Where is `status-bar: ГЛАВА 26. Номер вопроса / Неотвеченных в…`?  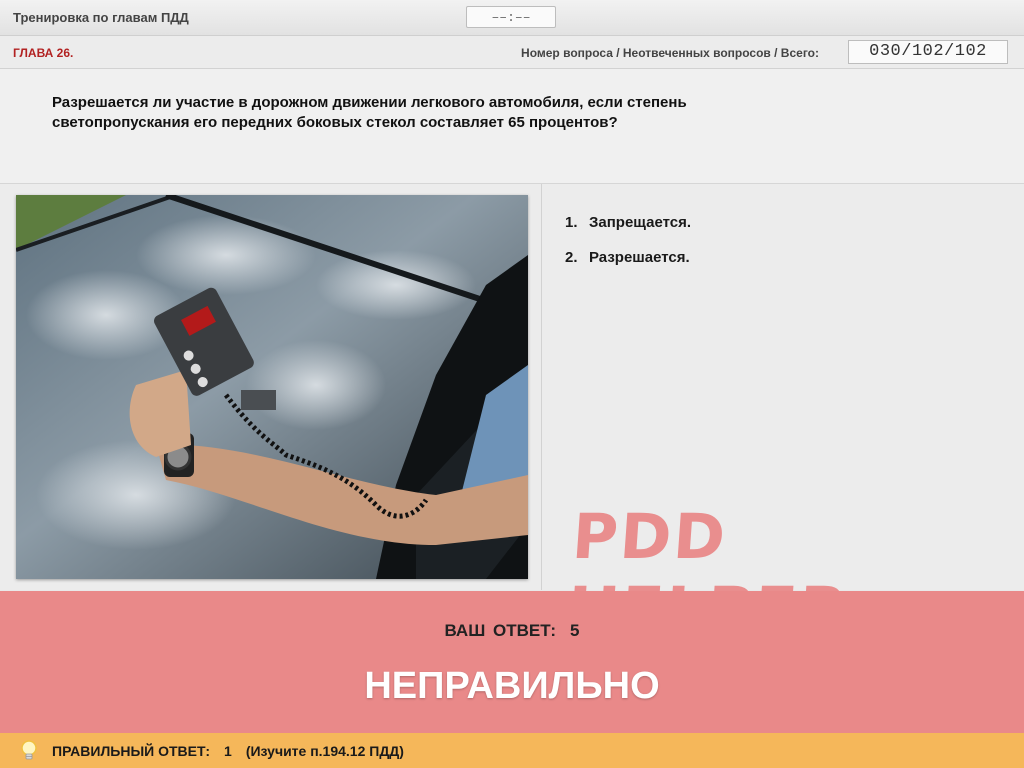 status-bar: ГЛАВА 26. Номер вопроса / Неотвеченных в… is located at coordinates (512, 52).